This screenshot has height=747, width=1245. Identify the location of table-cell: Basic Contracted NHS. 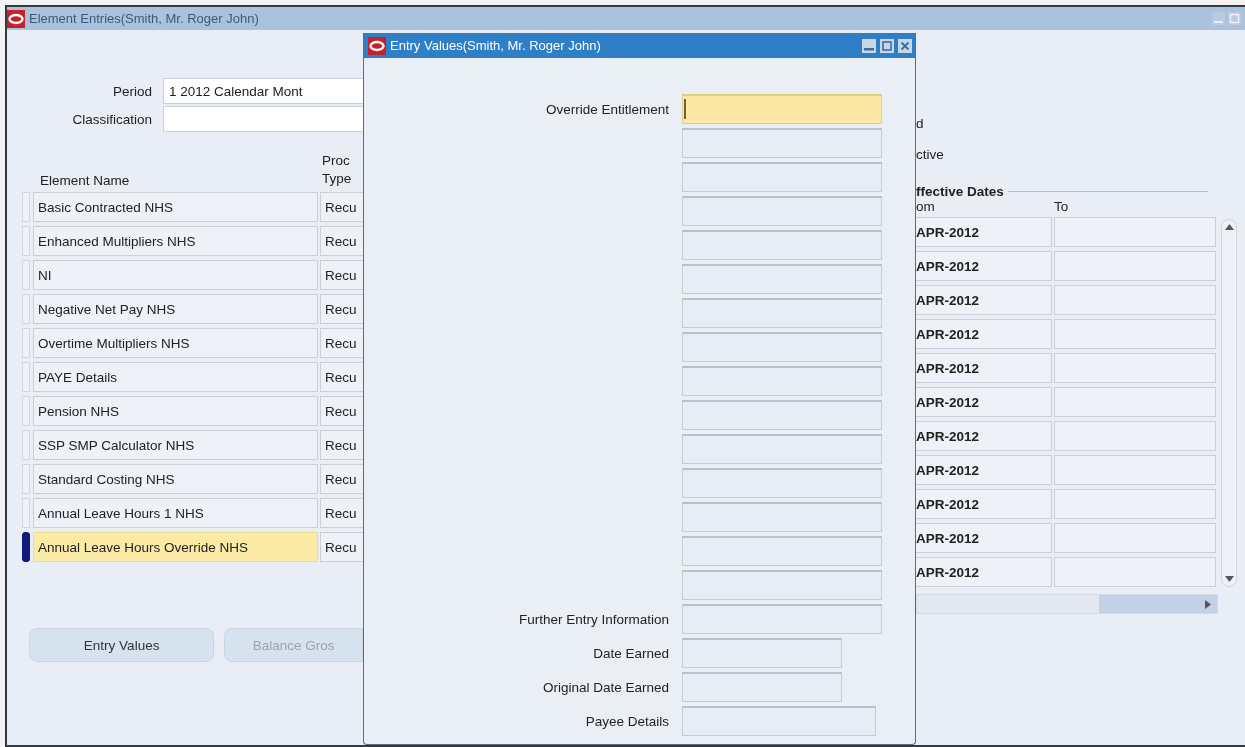
(175, 207).